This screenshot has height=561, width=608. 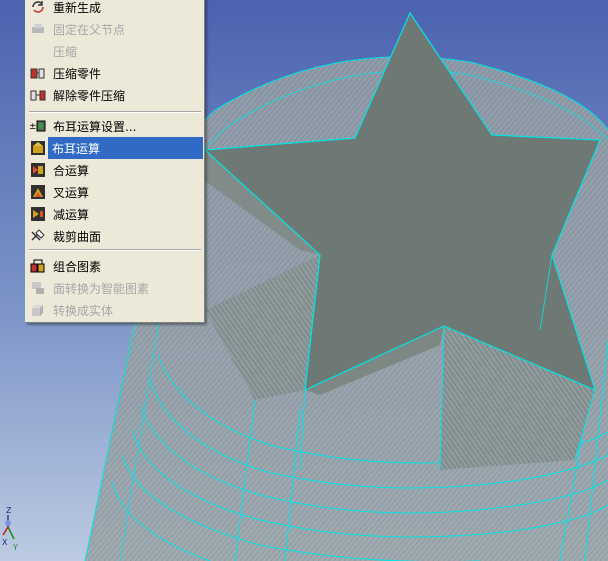 I want to click on subtract-icon, so click(x=38, y=214).